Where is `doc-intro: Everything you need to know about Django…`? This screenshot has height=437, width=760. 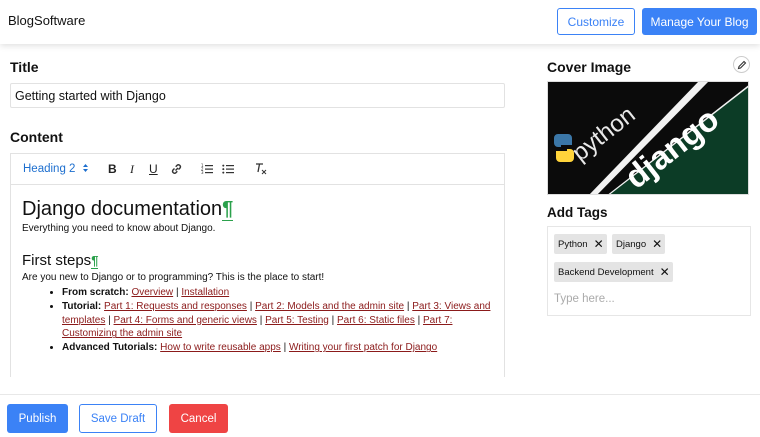 doc-intro: Everything you need to know about Django… is located at coordinates (119, 228).